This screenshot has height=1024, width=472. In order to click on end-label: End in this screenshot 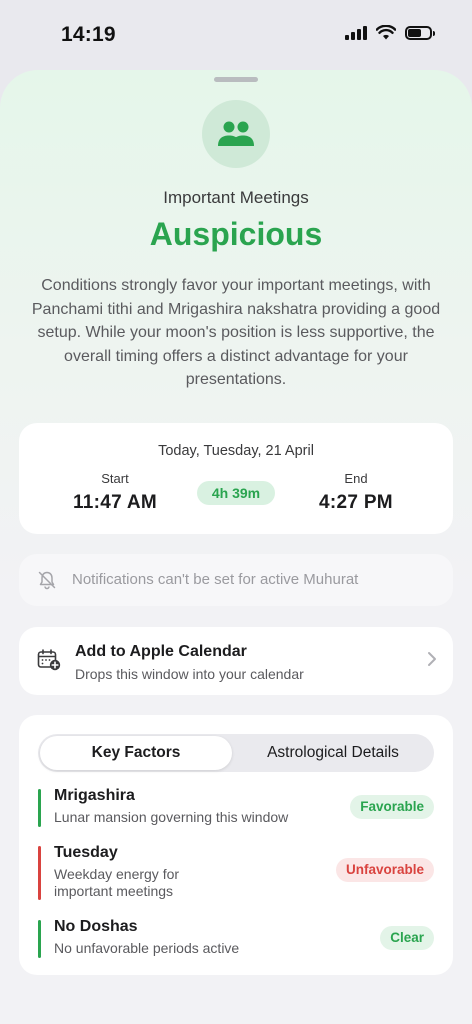, I will do `click(356, 478)`.